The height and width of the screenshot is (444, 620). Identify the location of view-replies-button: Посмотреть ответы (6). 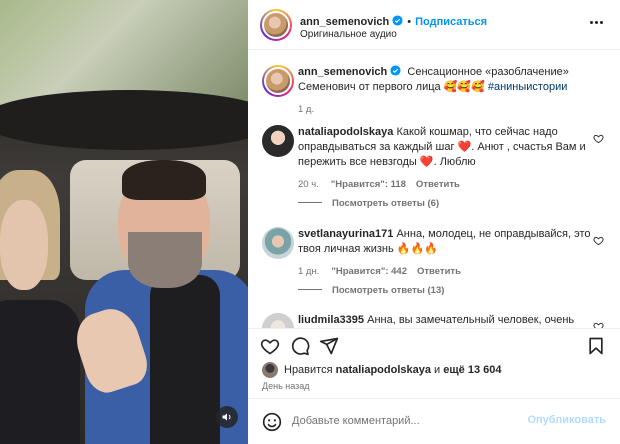
(368, 203).